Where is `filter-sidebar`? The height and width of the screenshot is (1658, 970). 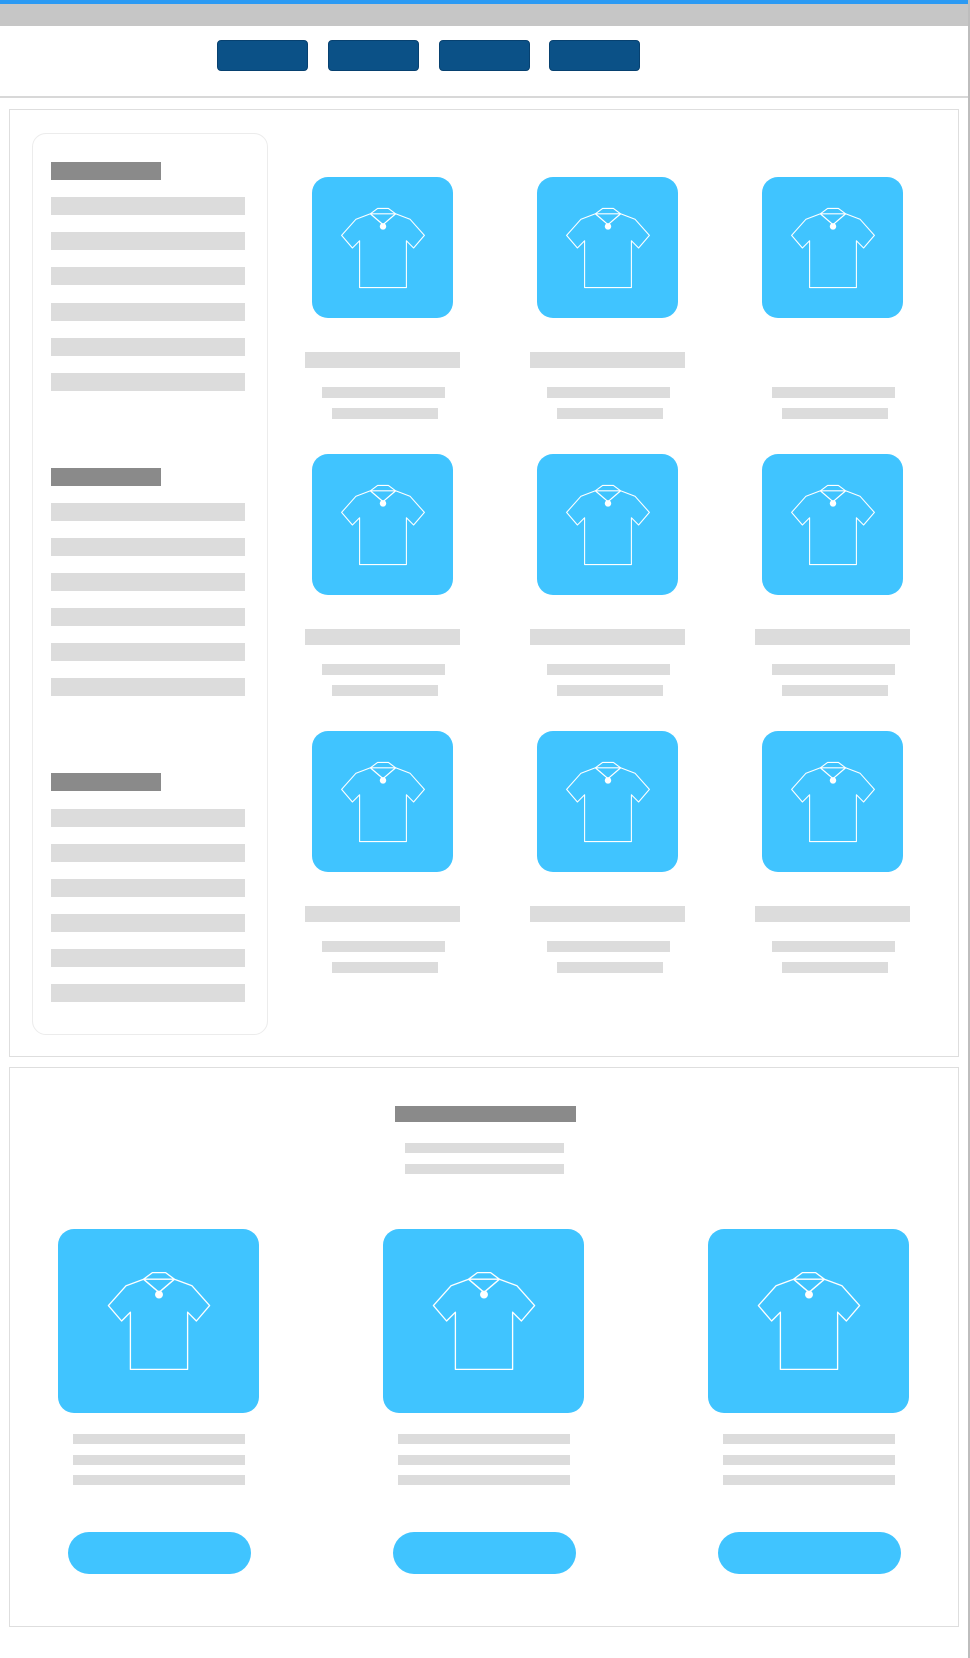
filter-sidebar is located at coordinates (150, 584).